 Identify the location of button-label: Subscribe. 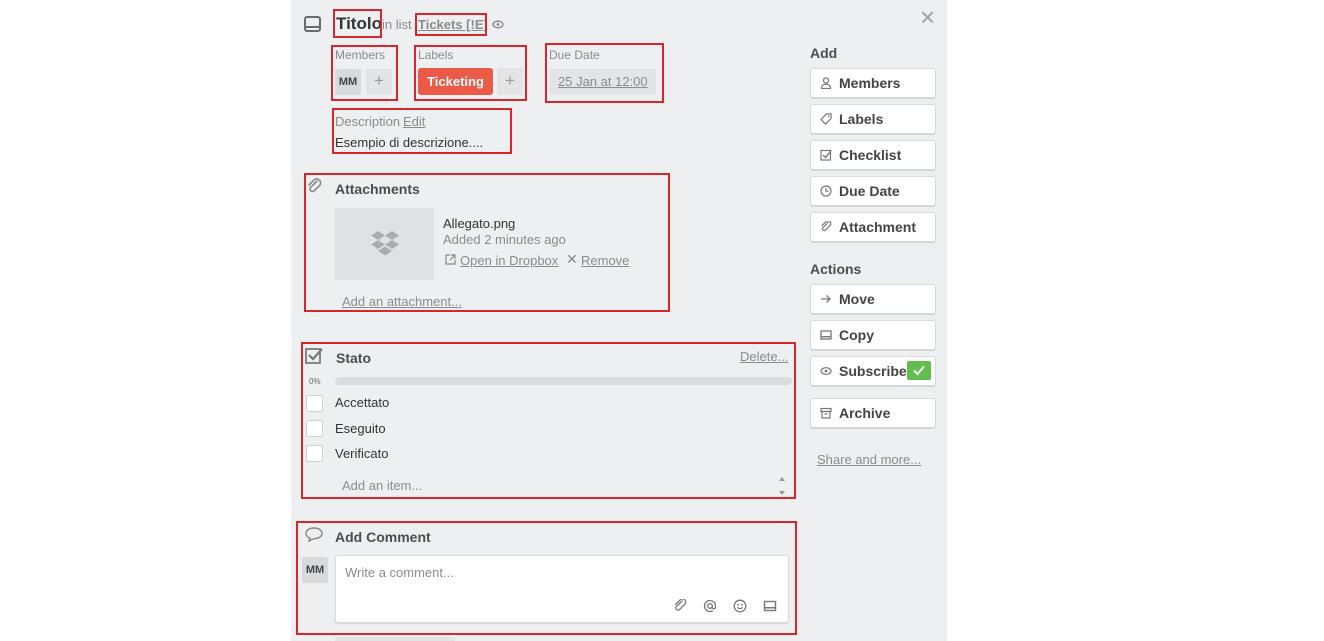
(873, 371).